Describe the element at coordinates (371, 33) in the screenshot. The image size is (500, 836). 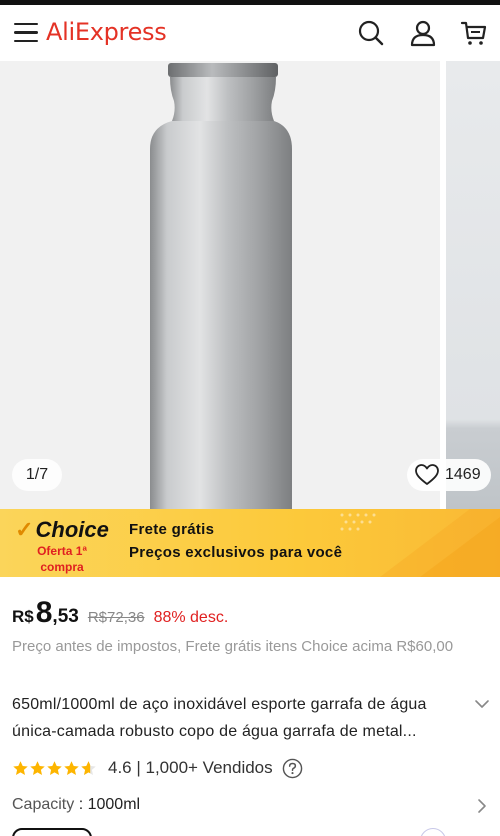
I see `search-icon` at that location.